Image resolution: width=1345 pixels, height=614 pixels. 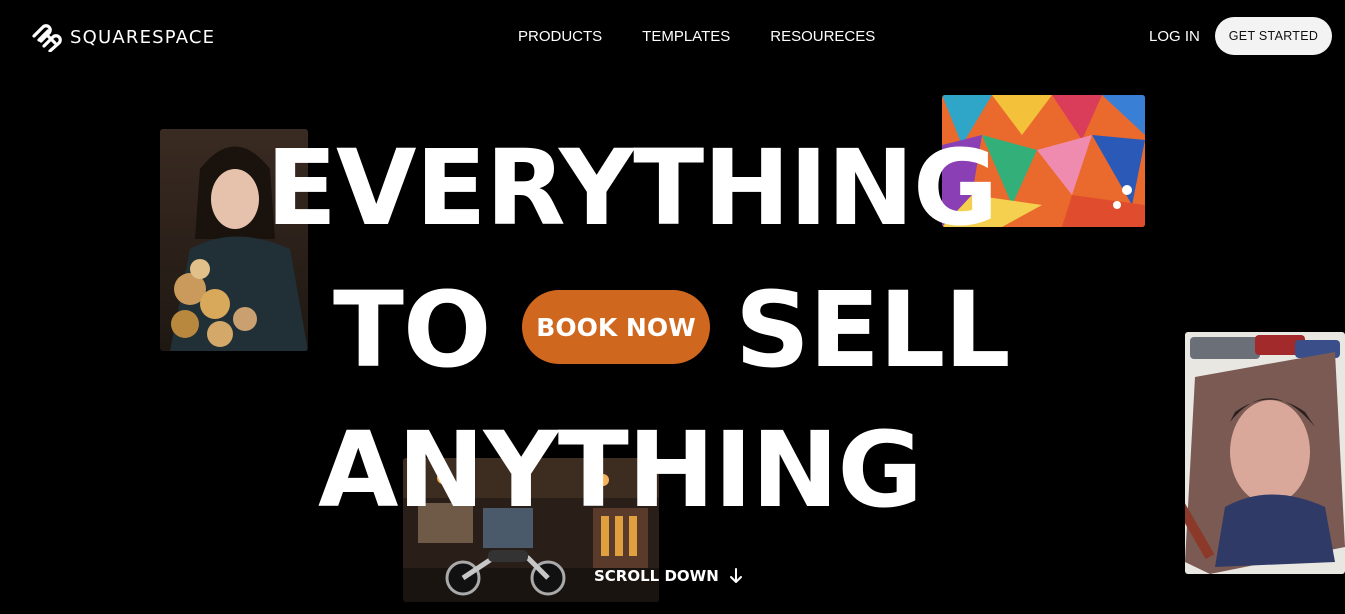 I want to click on main-nav: PRODUCTS TEMPLATES RESOURECES, so click(x=696, y=36).